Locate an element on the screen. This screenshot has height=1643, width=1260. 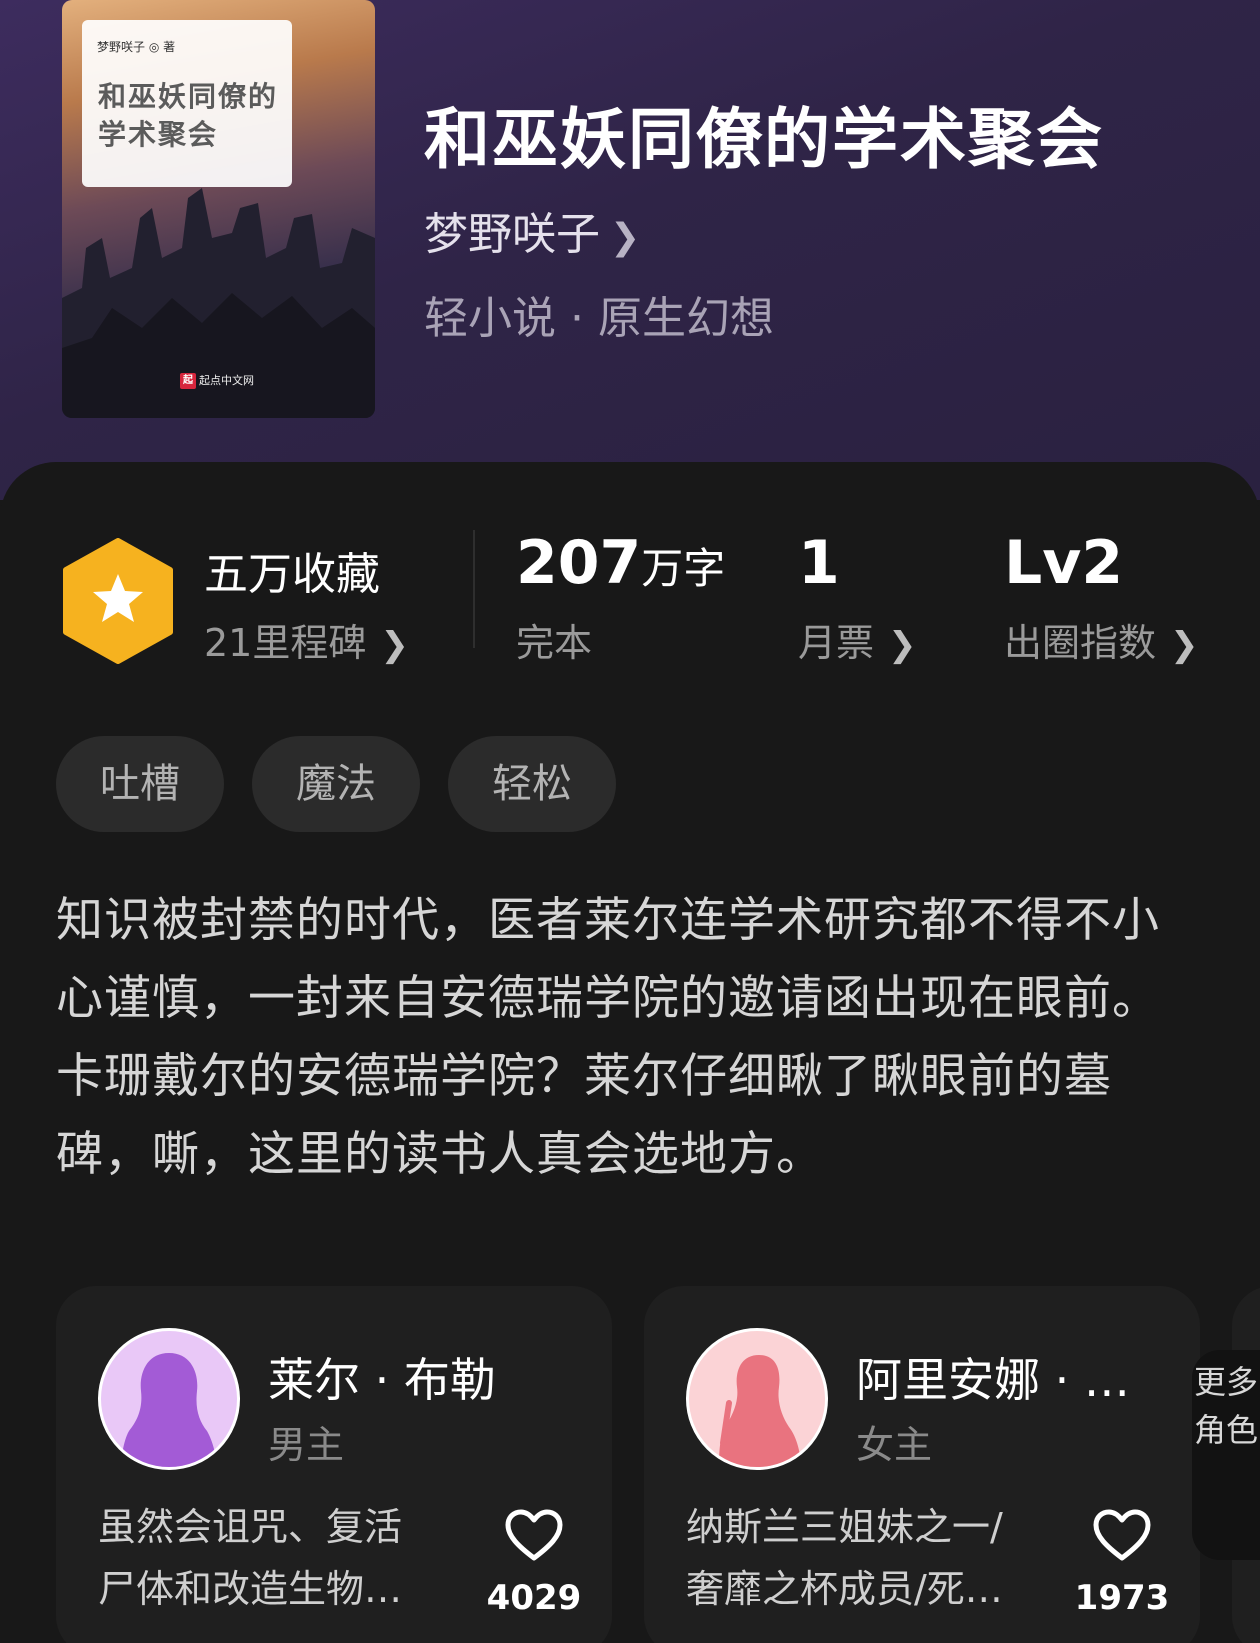
character-role: 女主 is located at coordinates (894, 1445).